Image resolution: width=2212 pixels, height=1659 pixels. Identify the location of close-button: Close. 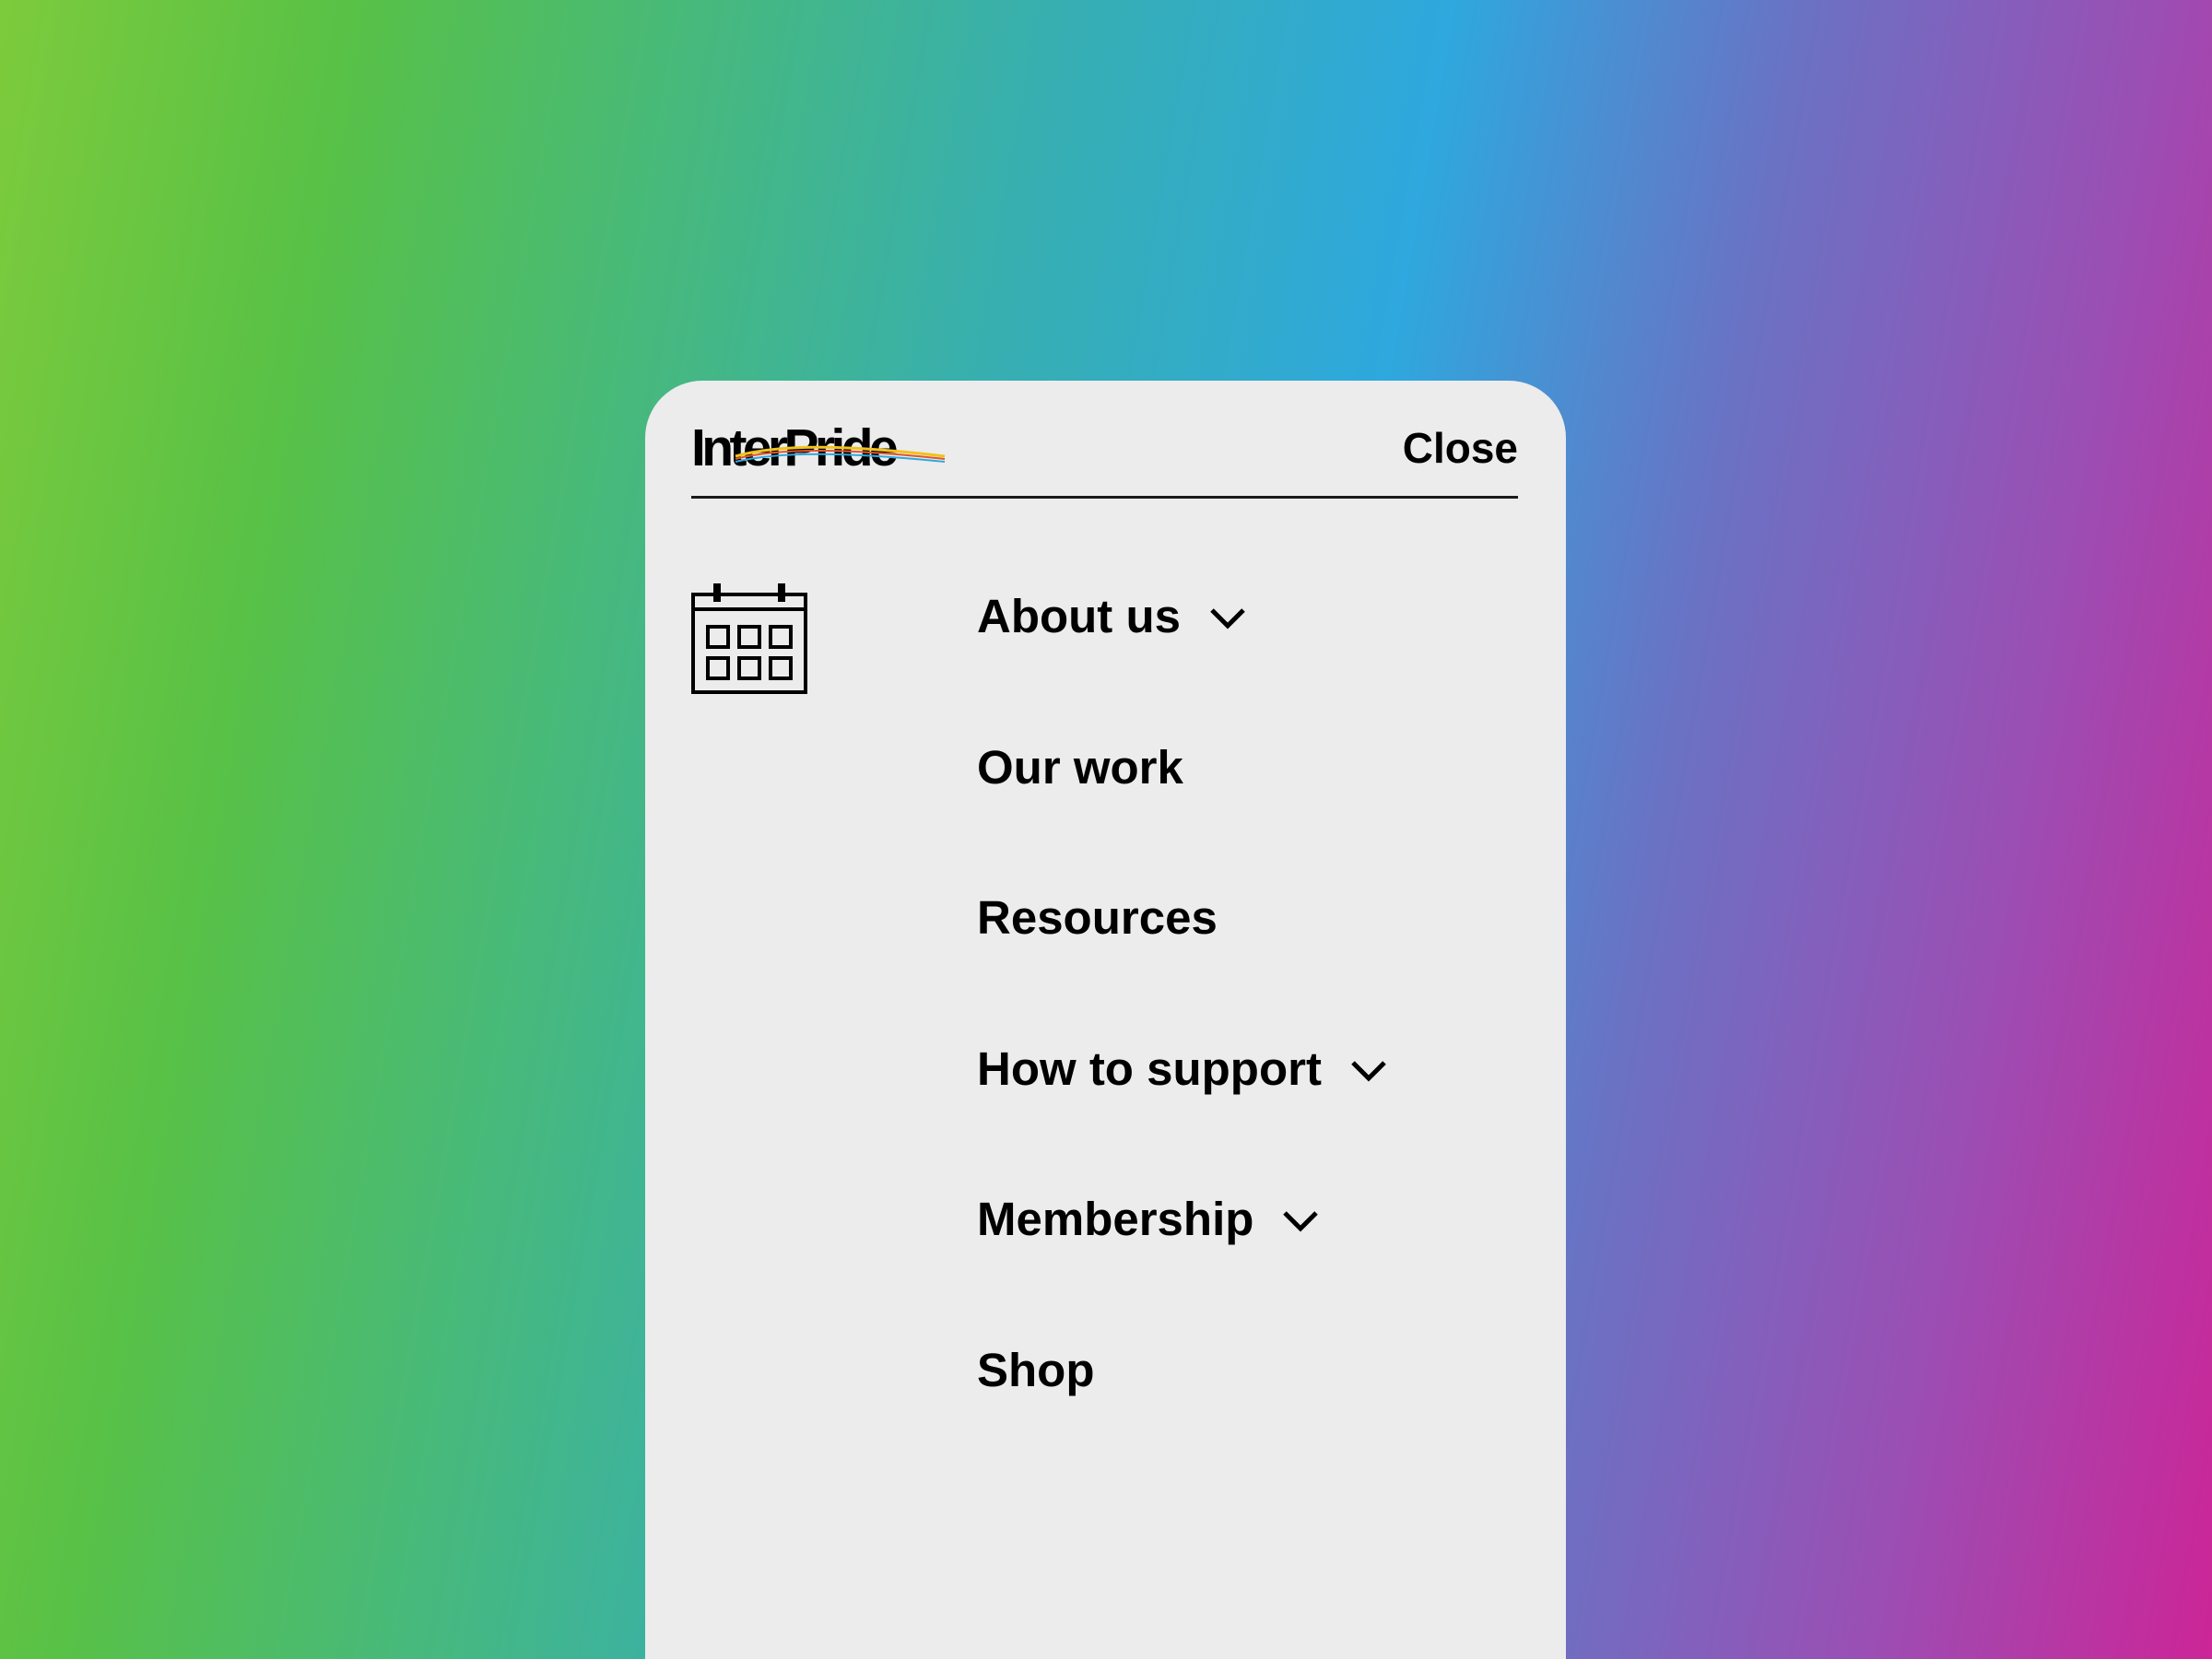
(1460, 448).